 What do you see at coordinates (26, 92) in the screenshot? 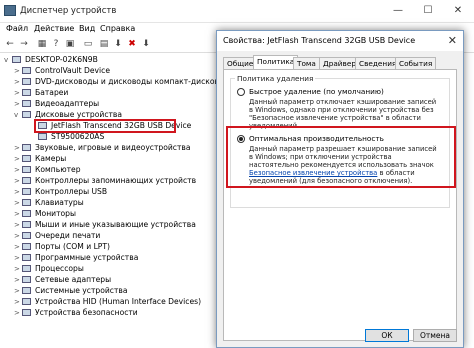
I see `battery-icon` at bounding box center [26, 92].